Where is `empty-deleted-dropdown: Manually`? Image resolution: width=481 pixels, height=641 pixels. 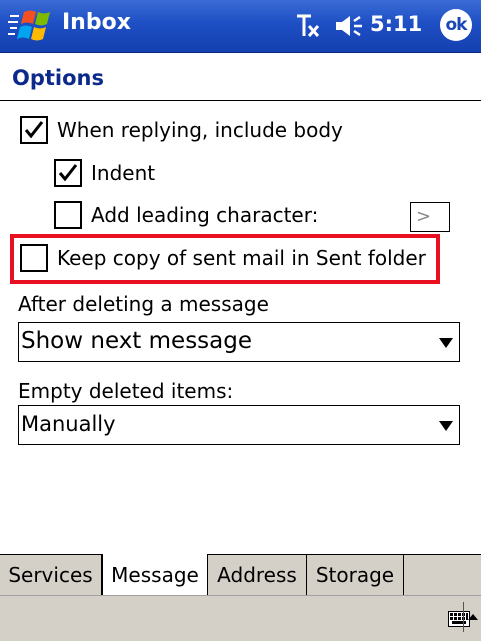 empty-deleted-dropdown: Manually is located at coordinates (239, 425).